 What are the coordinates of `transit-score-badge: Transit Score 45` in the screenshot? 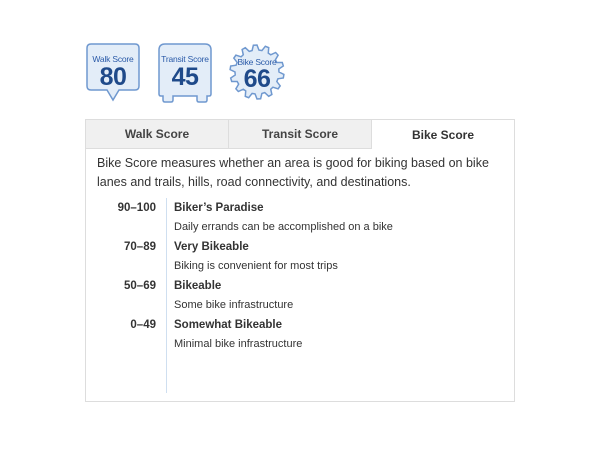 It's located at (185, 73).